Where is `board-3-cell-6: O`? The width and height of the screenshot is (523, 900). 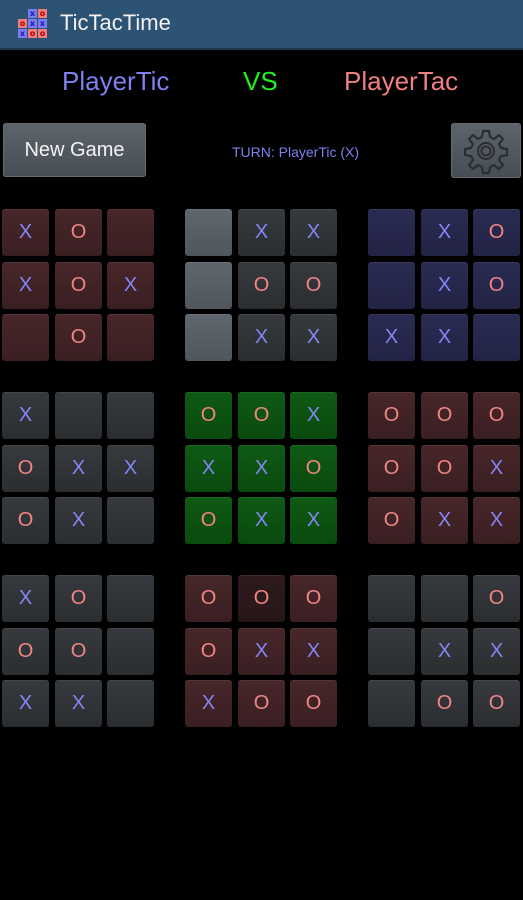
board-3-cell-6: O is located at coordinates (496, 285).